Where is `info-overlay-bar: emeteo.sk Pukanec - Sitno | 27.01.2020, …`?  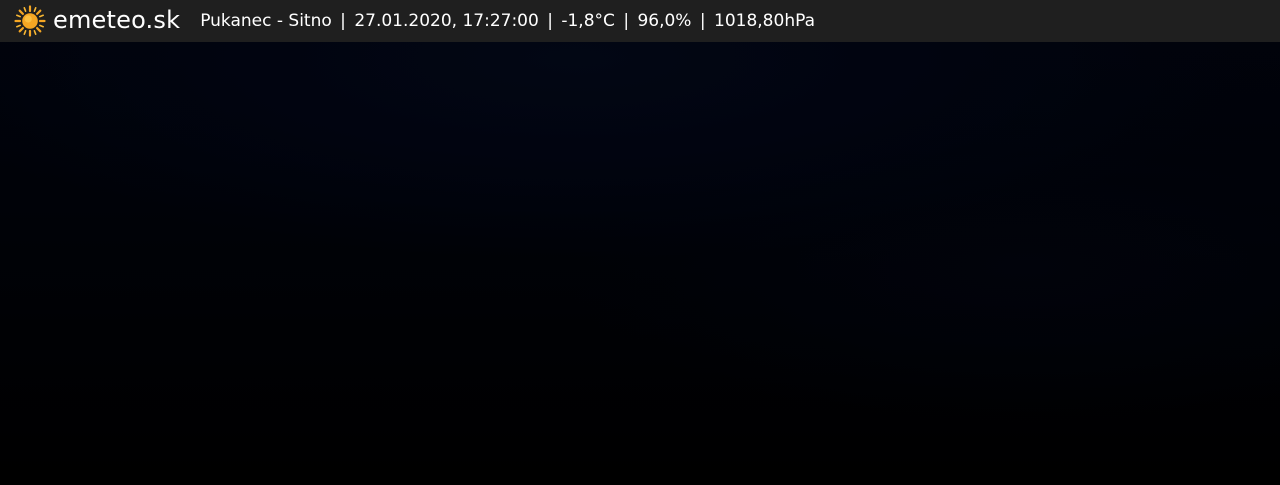
info-overlay-bar: emeteo.sk Pukanec - Sitno | 27.01.2020, … is located at coordinates (640, 21).